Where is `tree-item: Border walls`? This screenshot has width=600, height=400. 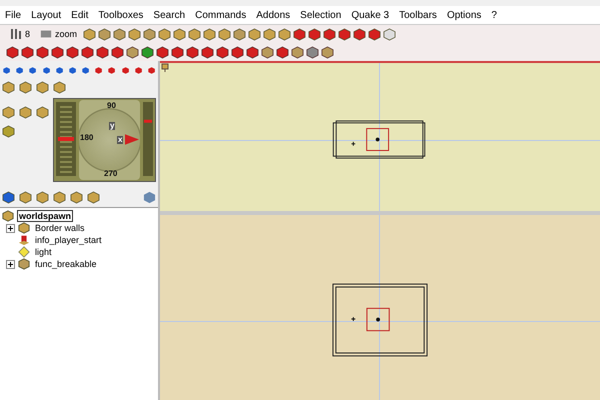 tree-item: Border walls is located at coordinates (60, 228).